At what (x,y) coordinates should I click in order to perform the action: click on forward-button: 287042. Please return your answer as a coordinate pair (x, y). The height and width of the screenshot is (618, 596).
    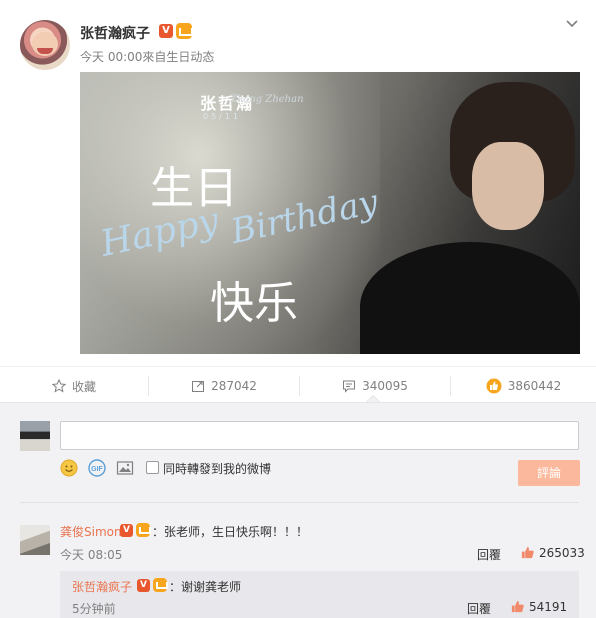
    Looking at the image, I should click on (224, 386).